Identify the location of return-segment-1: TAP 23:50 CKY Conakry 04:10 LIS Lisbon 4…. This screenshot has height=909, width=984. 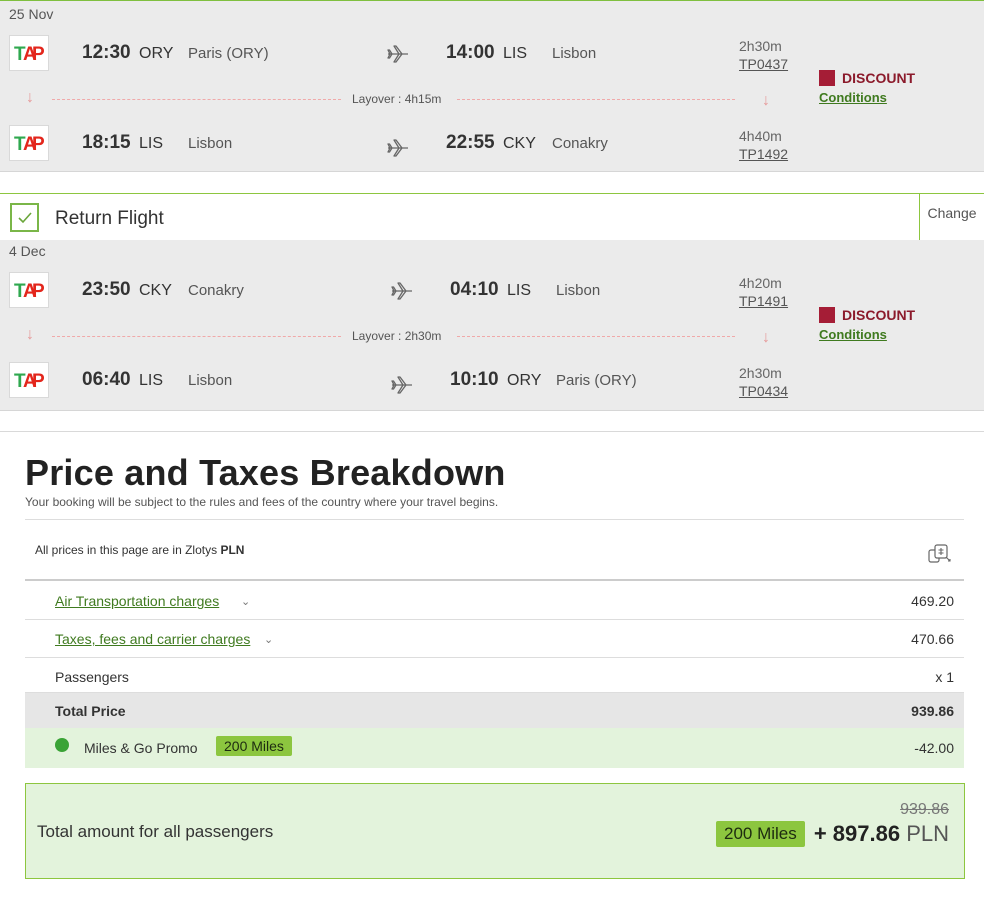
(400, 292).